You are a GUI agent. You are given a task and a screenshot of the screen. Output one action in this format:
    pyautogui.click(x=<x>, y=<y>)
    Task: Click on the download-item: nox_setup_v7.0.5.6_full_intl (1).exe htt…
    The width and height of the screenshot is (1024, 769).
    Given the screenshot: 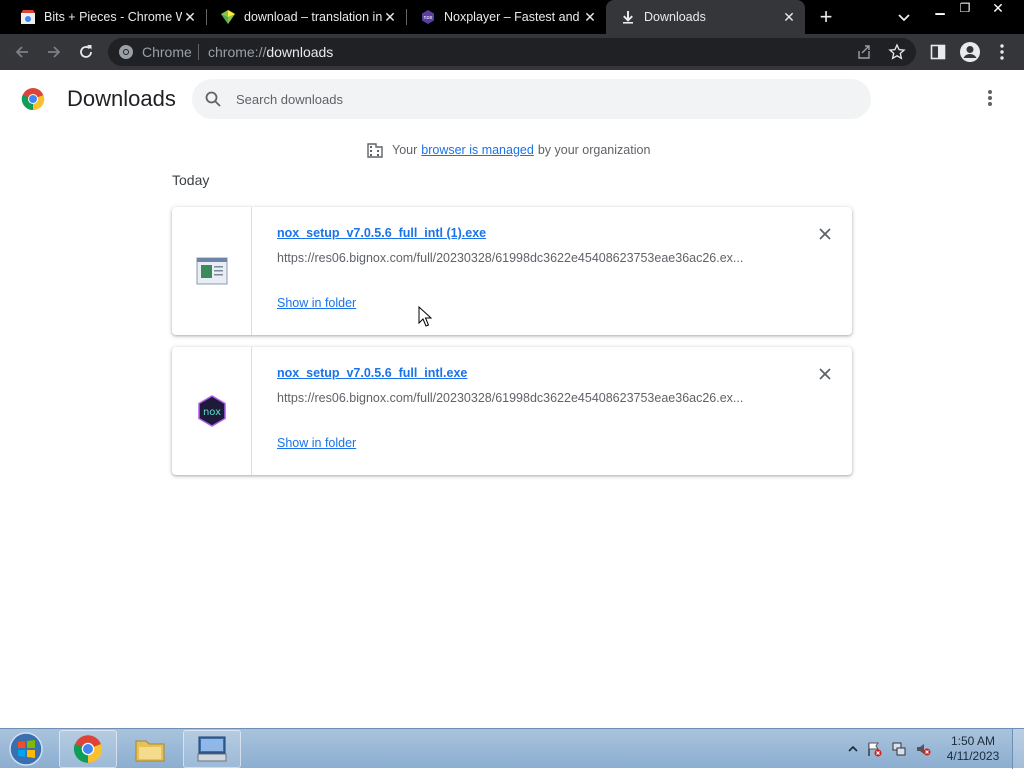 What is the action you would take?
    pyautogui.click(x=512, y=271)
    